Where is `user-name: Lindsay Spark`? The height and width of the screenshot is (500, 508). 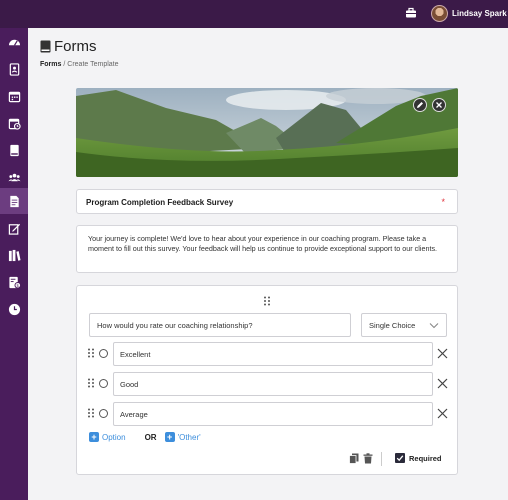 user-name: Lindsay Spark is located at coordinates (479, 13).